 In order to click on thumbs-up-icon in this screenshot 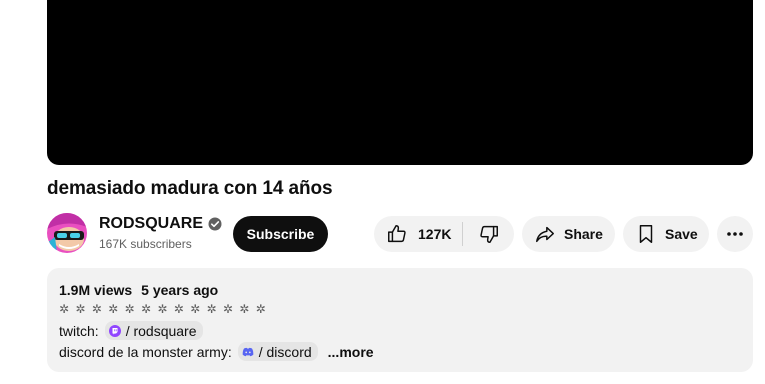, I will do `click(397, 234)`.